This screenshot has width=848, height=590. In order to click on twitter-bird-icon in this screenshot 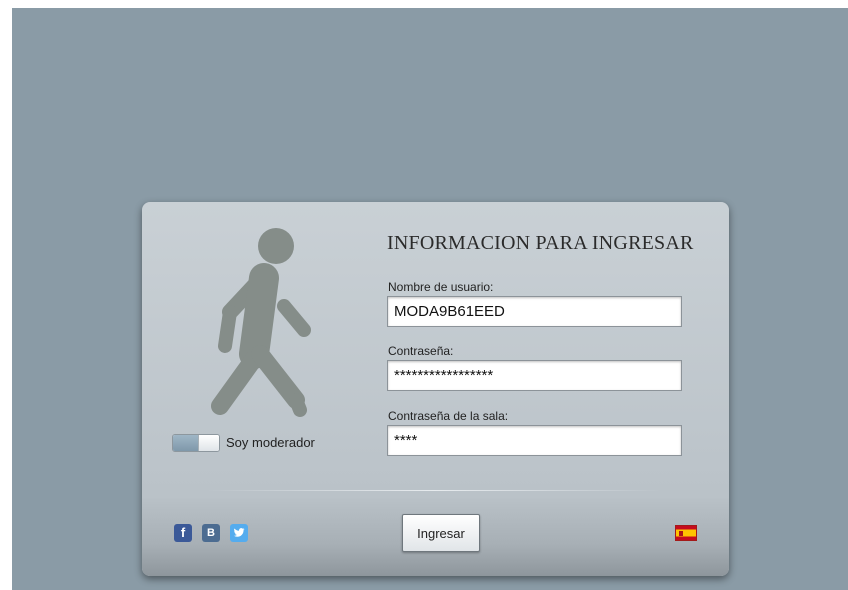, I will do `click(239, 532)`.